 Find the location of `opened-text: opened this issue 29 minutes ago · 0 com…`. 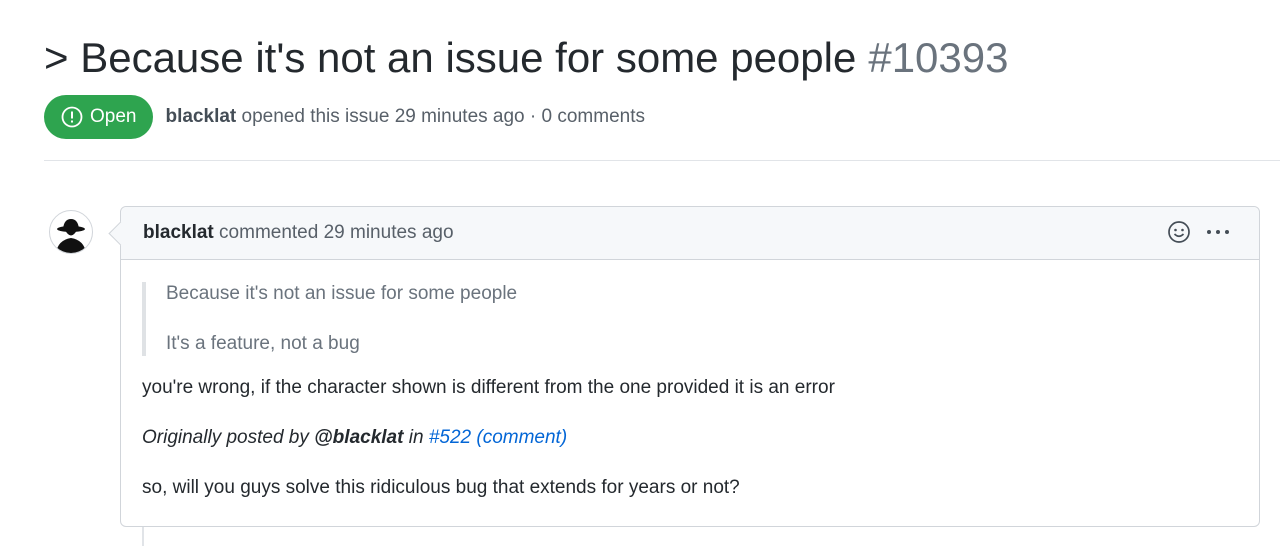

opened-text: opened this issue 29 minutes ago · 0 com… is located at coordinates (443, 116).